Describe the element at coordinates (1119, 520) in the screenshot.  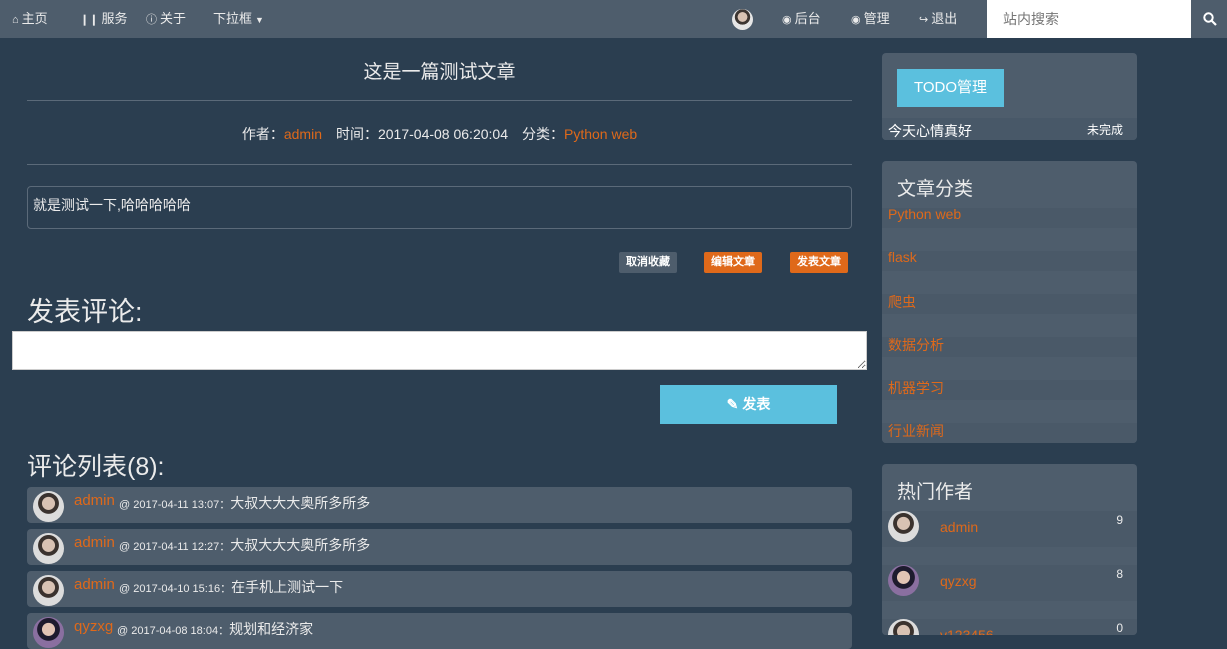
I see `author-post-count: 9` at that location.